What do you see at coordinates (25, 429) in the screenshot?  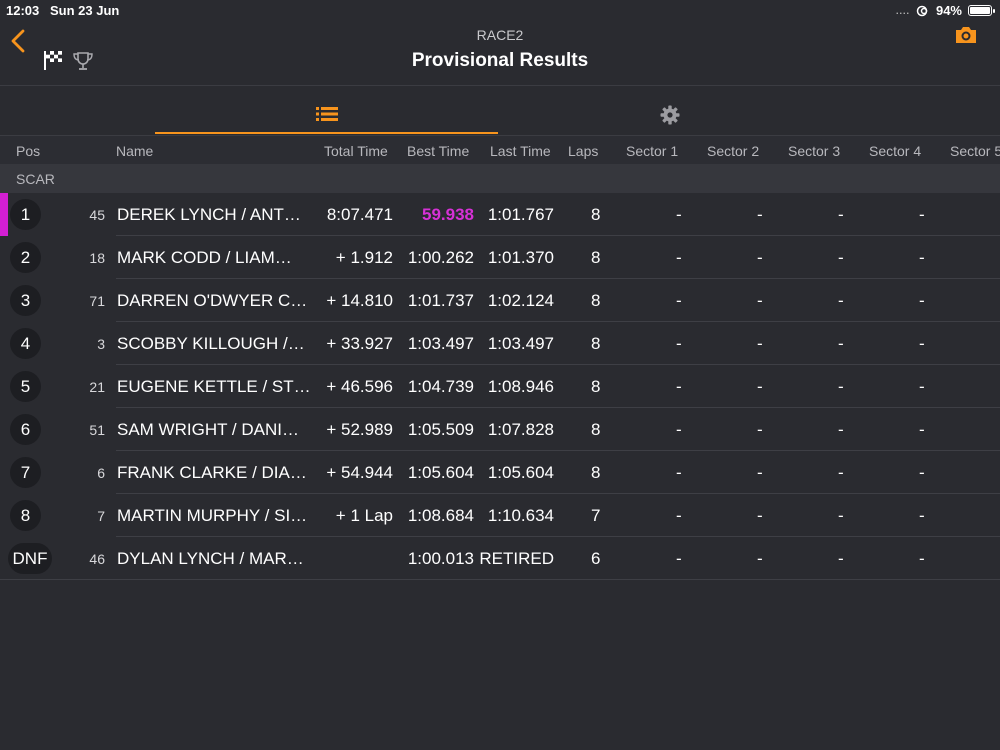 I see `position-badge: 6` at bounding box center [25, 429].